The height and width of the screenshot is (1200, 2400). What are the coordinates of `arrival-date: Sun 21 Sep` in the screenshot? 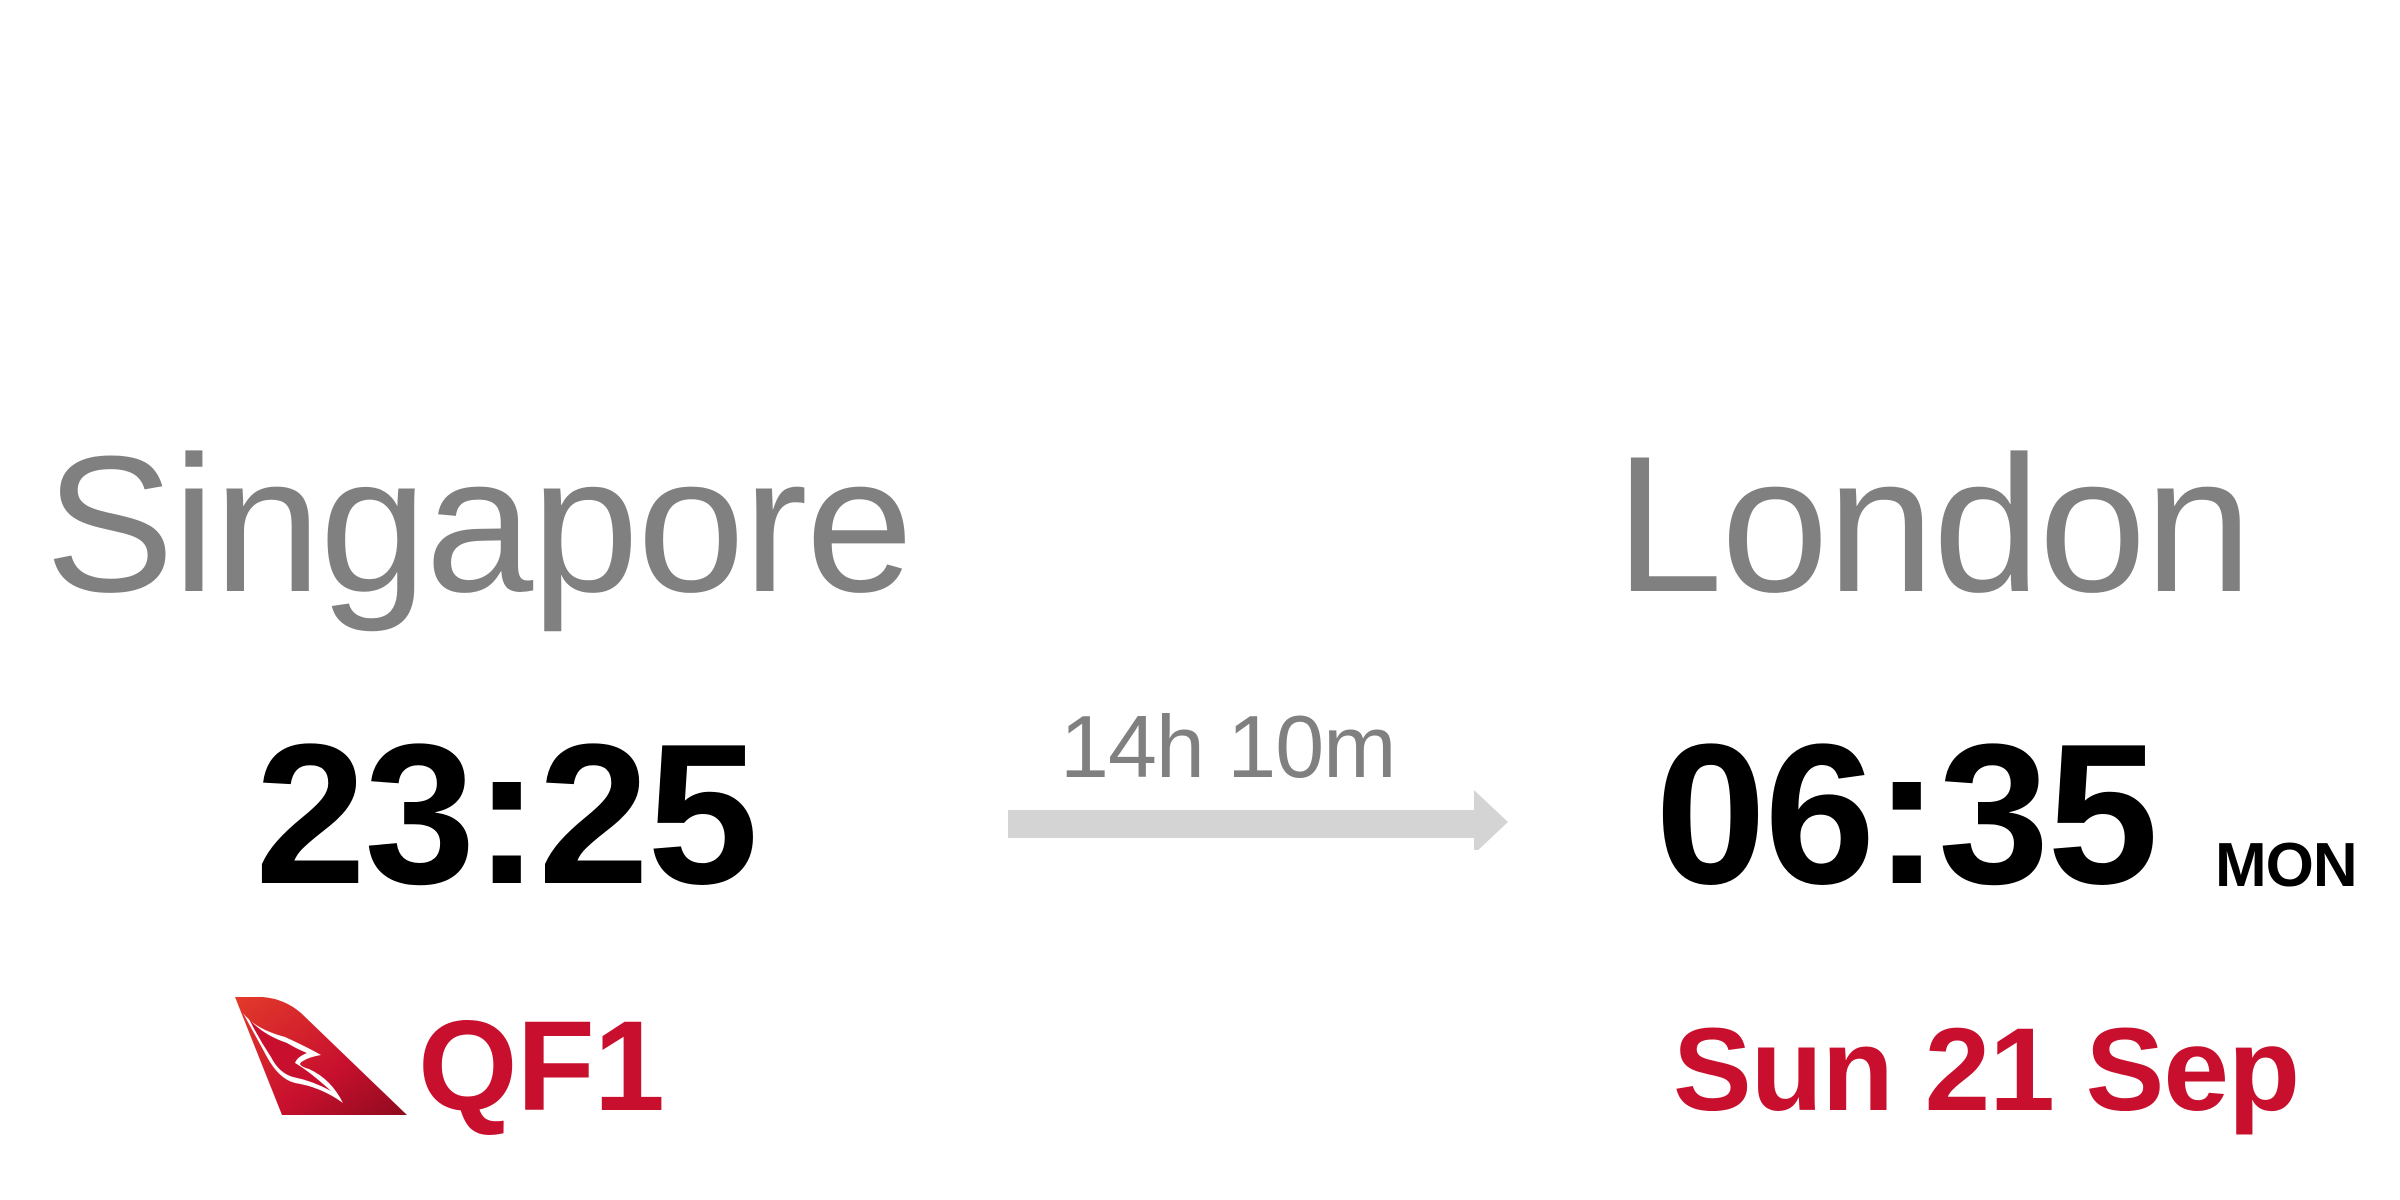 It's located at (1986, 1070).